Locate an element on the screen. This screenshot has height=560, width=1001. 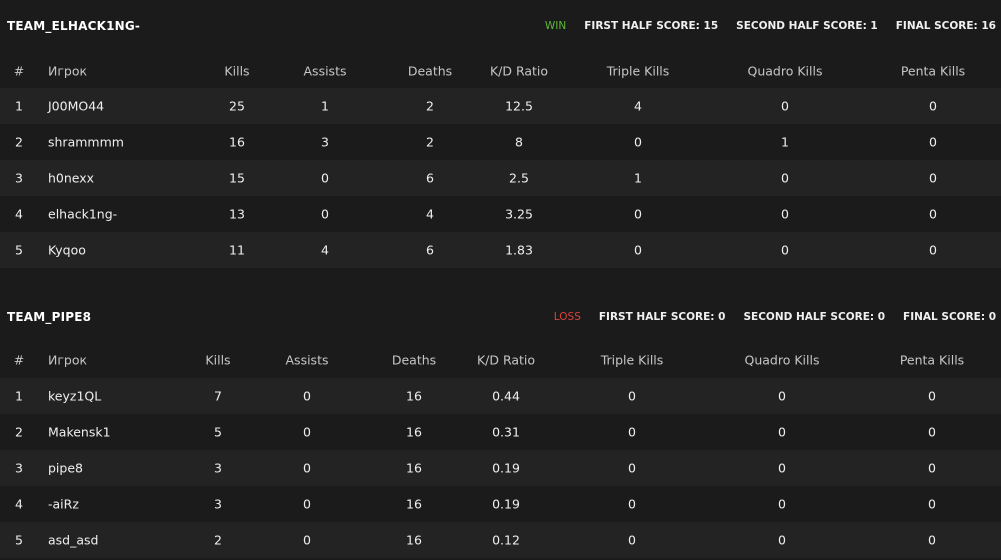
kd-value: 12.5 is located at coordinates (519, 106).